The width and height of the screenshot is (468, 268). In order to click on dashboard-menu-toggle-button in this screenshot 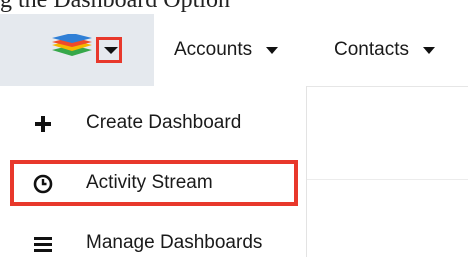, I will do `click(109, 50)`.